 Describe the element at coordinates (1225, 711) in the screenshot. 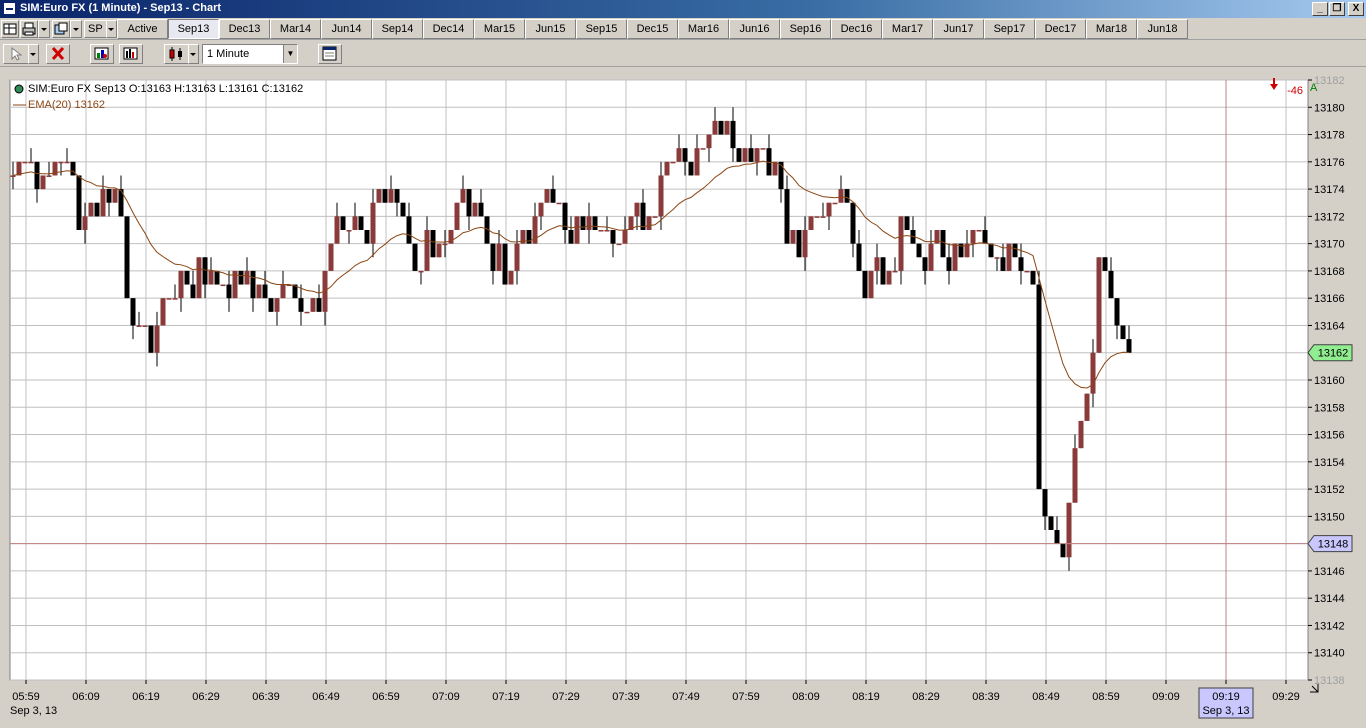

I see `cursor-date-label: Sep 3, 13` at that location.